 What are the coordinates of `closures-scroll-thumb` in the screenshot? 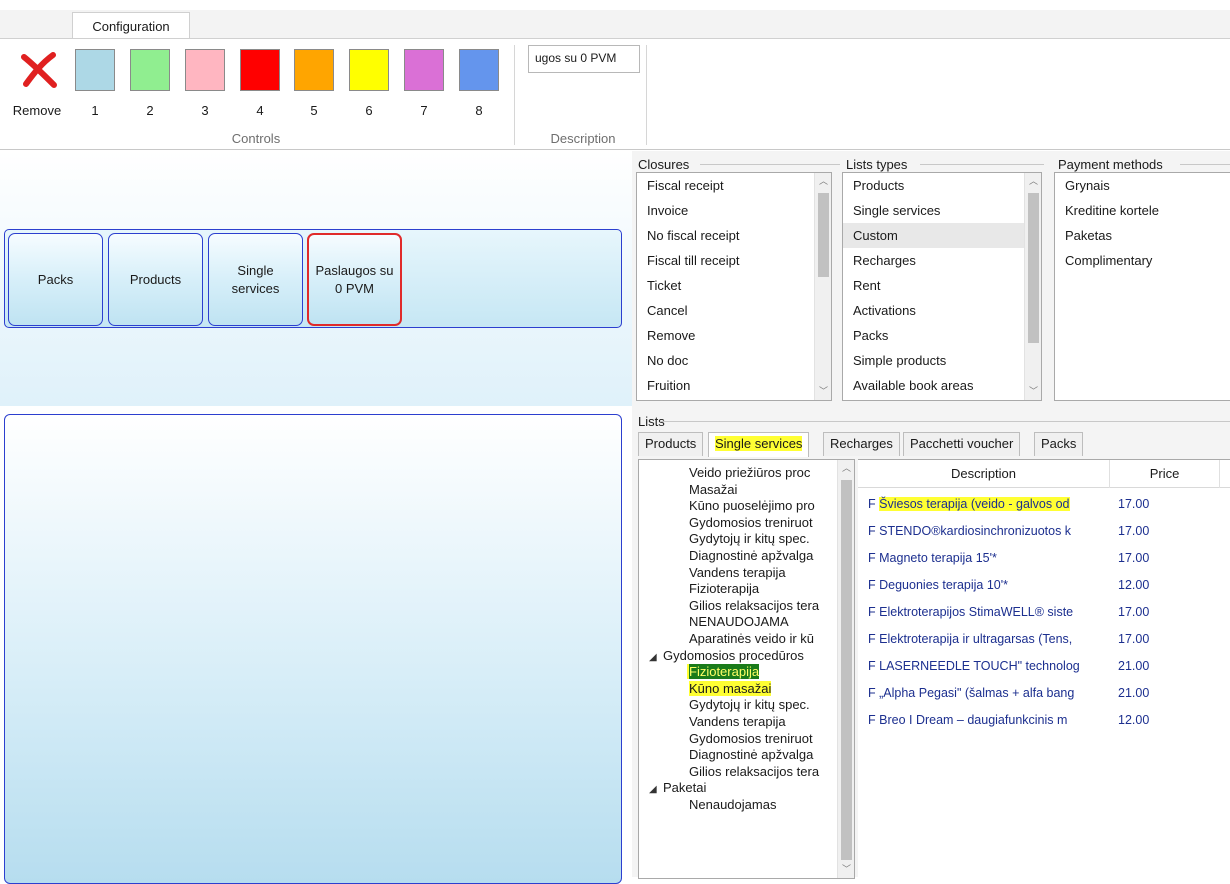 It's located at (823, 235).